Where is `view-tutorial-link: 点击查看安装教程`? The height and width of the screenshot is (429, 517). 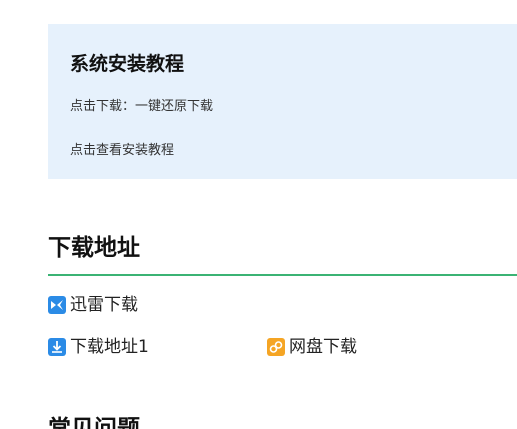 view-tutorial-link: 点击查看安装教程 is located at coordinates (122, 151).